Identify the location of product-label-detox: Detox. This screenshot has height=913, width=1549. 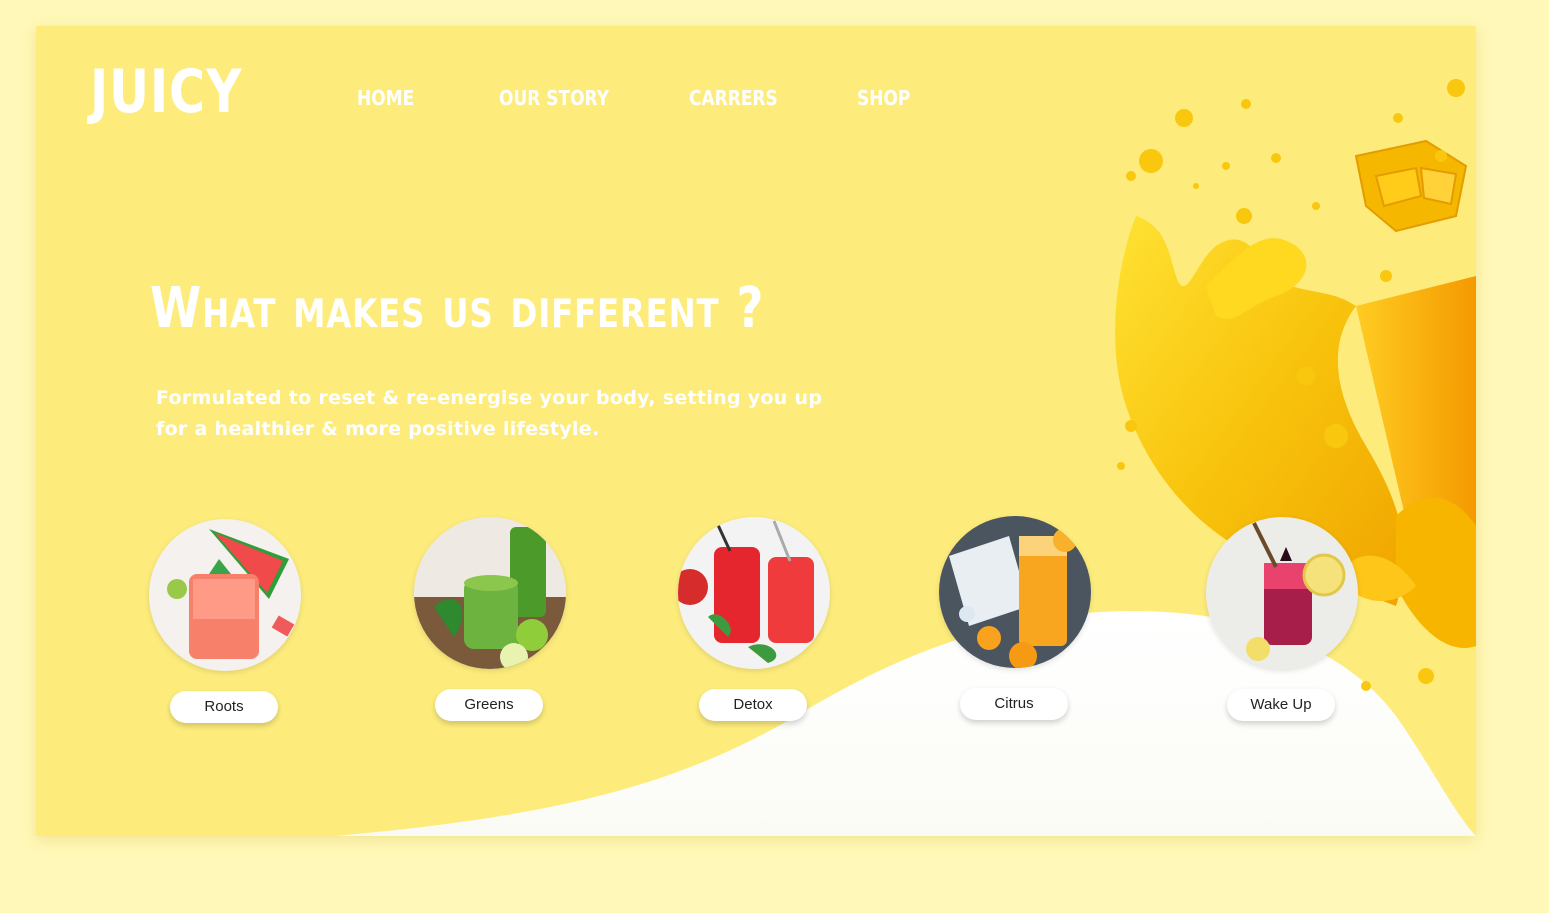
(753, 705).